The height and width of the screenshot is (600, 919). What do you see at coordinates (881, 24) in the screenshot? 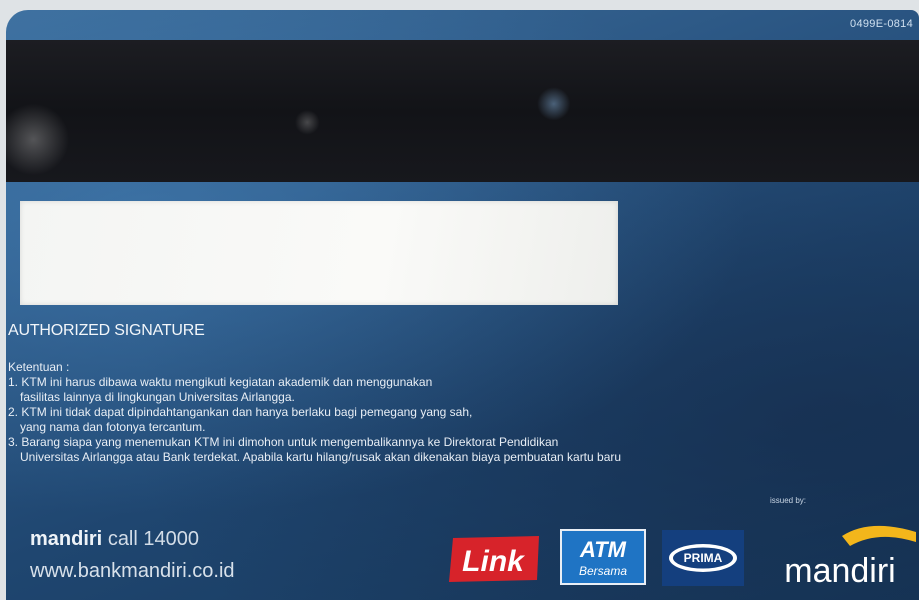
I see `card-number: 0499E-0814` at bounding box center [881, 24].